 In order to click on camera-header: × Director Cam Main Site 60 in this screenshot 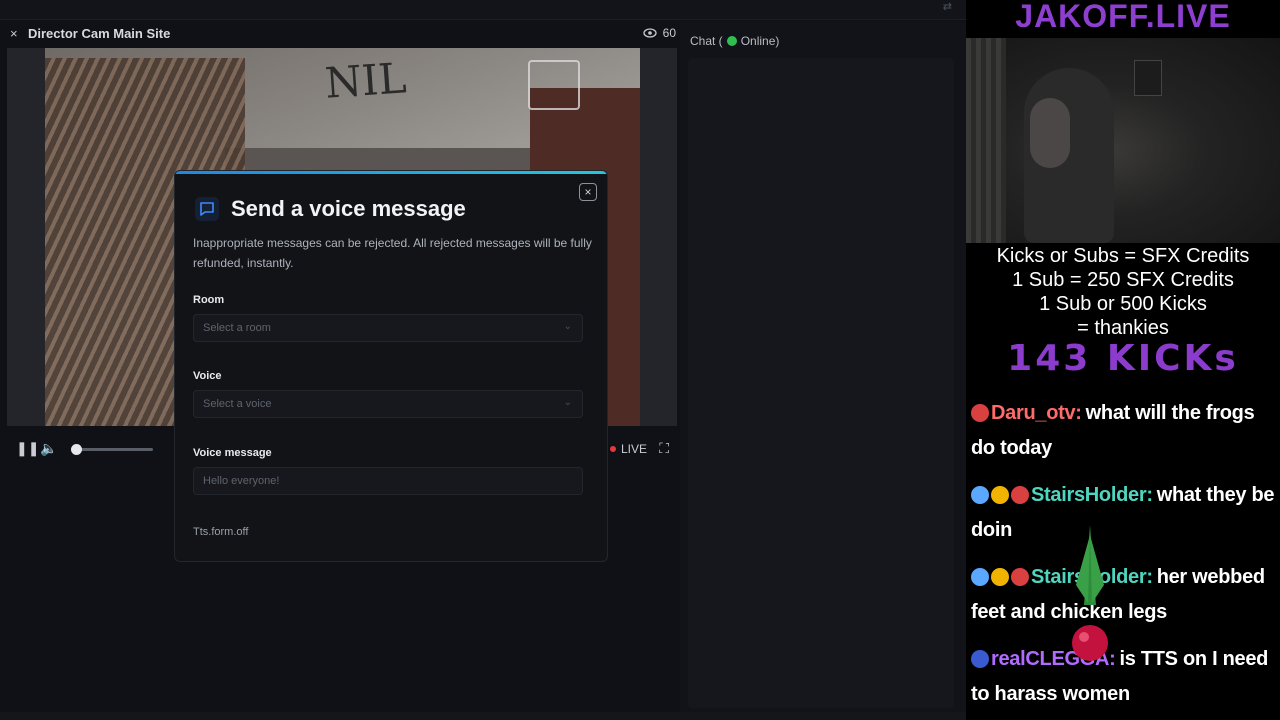, I will do `click(340, 34)`.